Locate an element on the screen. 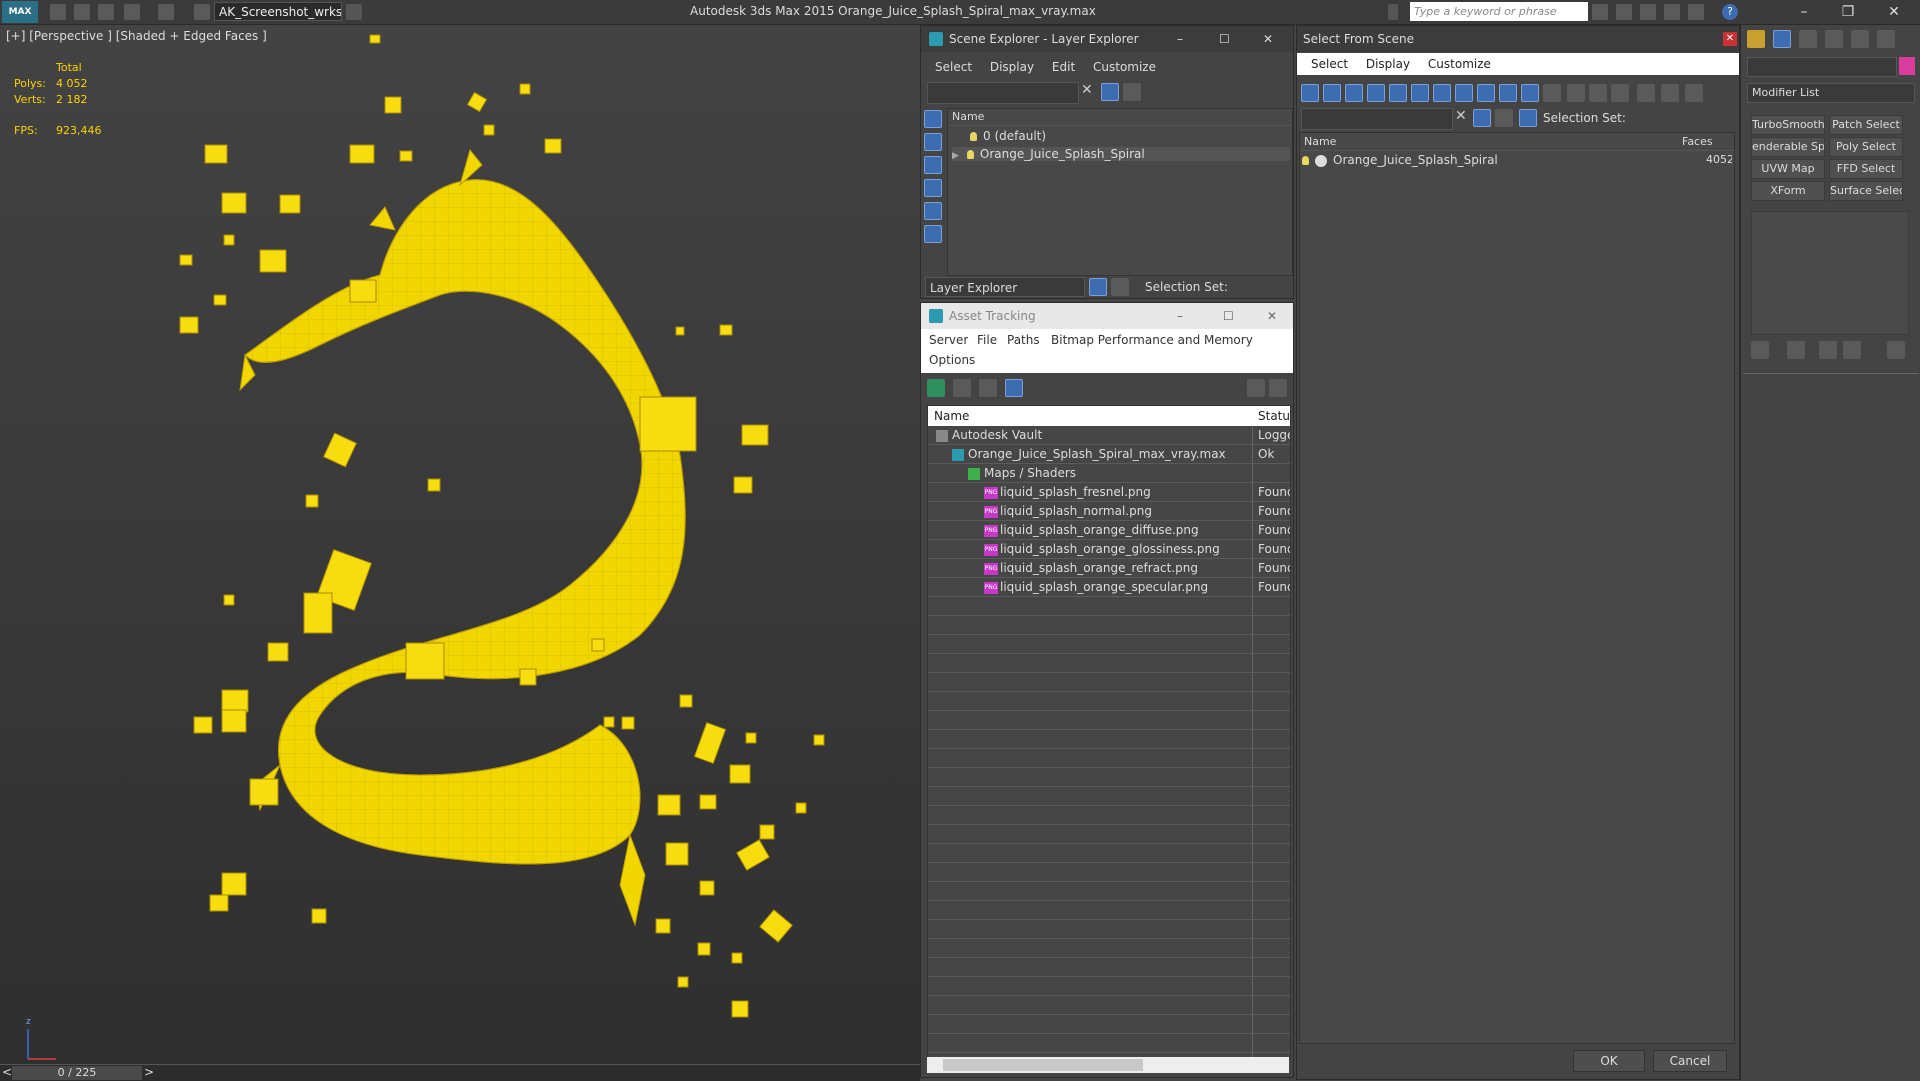  asset-col-status: Status is located at coordinates (1274, 416).